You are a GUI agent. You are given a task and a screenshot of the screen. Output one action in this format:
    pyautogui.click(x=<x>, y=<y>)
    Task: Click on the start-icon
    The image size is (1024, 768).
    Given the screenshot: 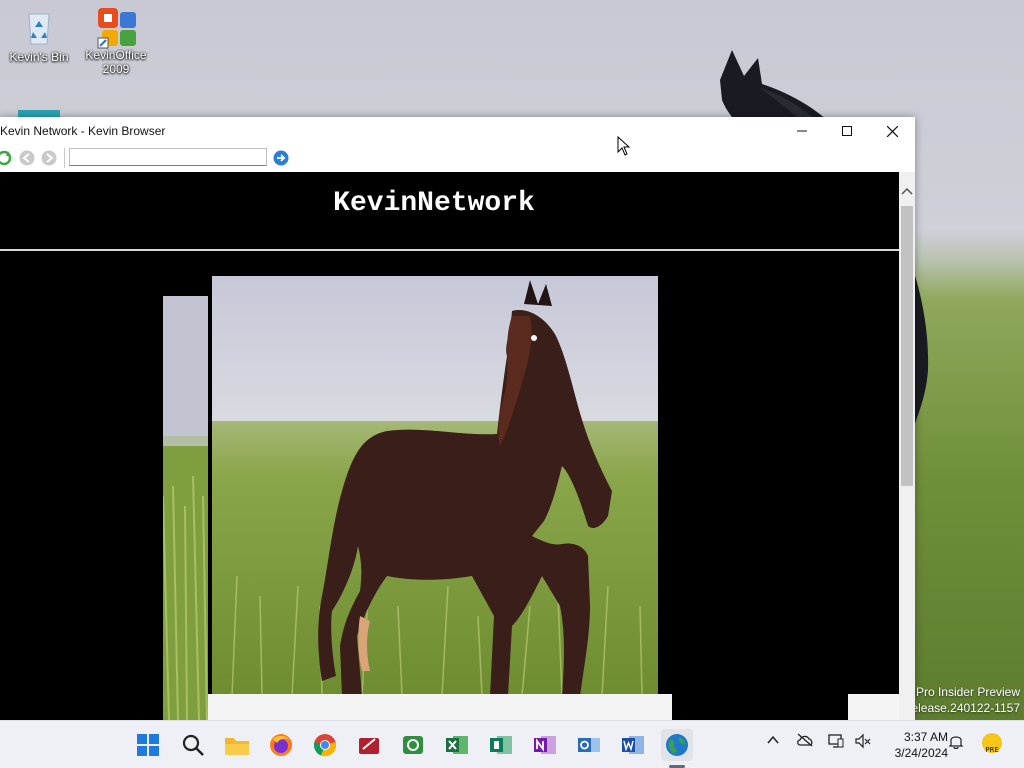 What is the action you would take?
    pyautogui.click(x=148, y=745)
    